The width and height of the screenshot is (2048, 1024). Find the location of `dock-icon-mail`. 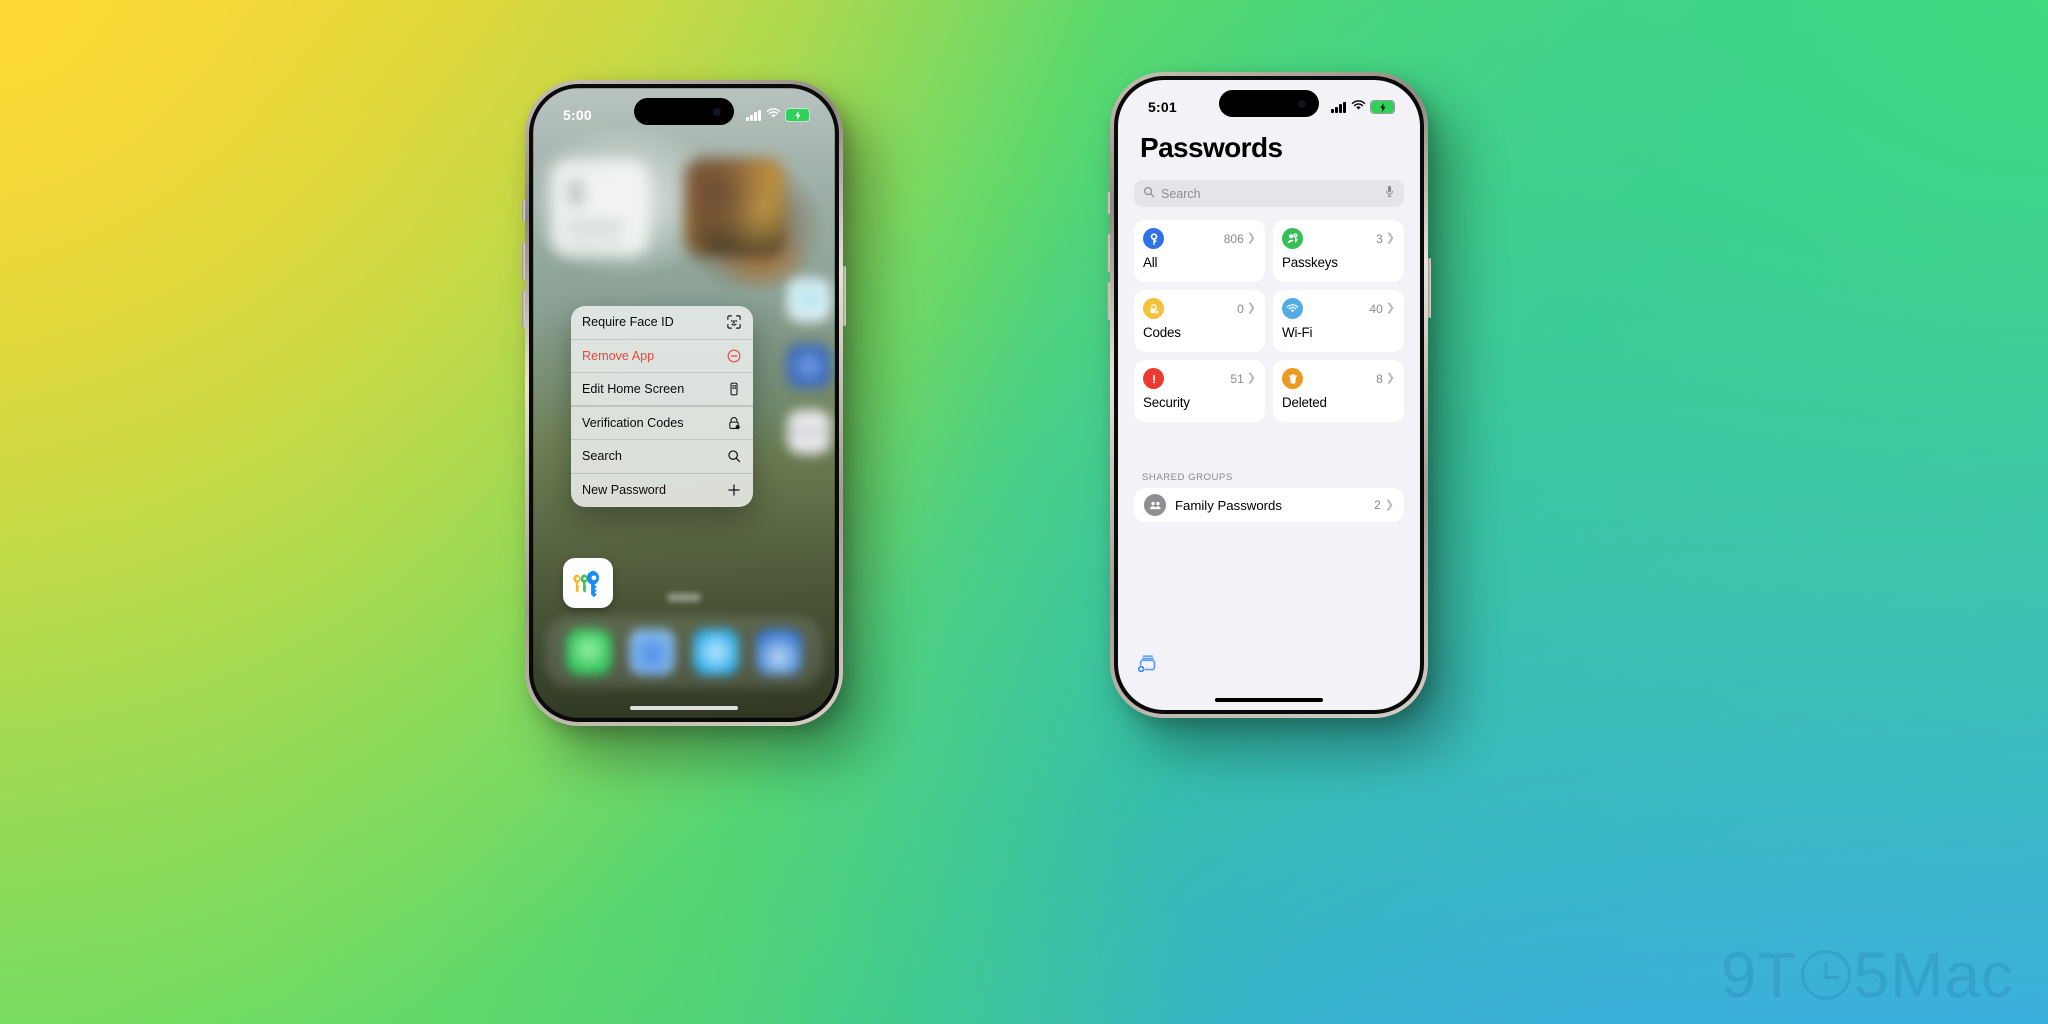

dock-icon-mail is located at coordinates (715, 652).